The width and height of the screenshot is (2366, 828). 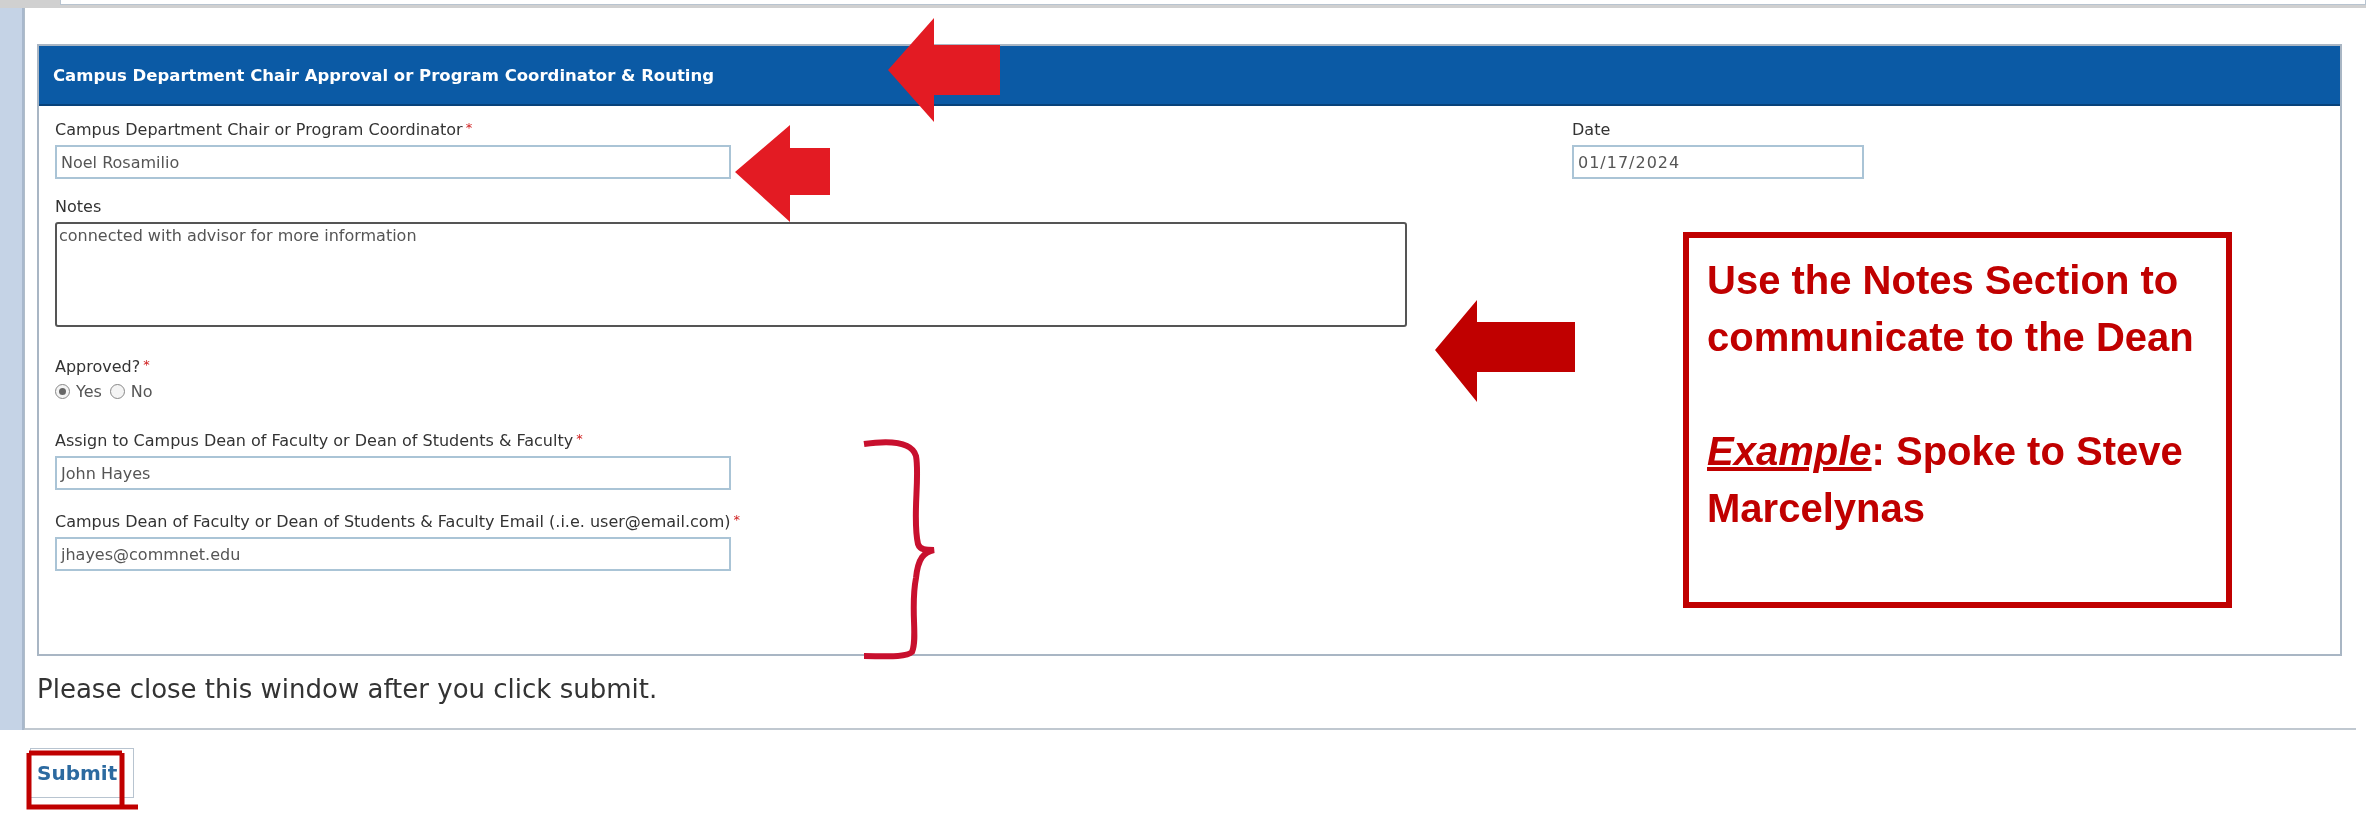 I want to click on callout-text: Example: Spoke to Steve Marcelynas, so click(x=1945, y=480).